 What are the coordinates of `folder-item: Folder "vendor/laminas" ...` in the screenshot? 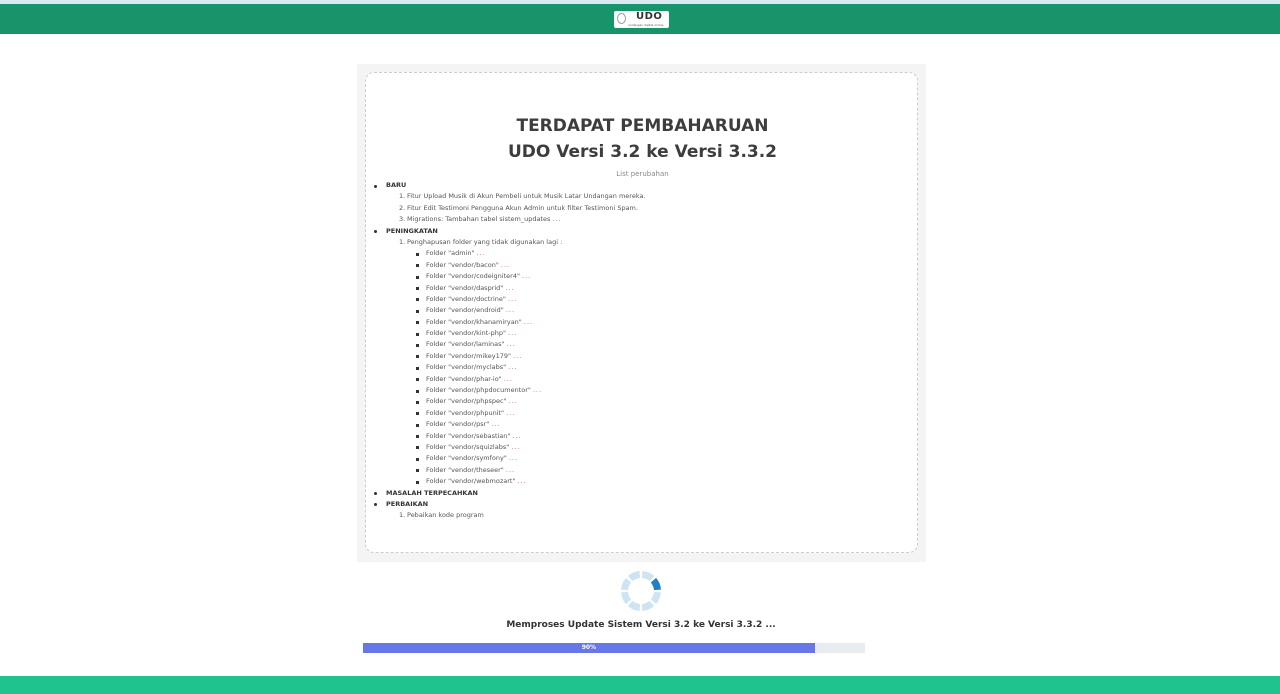 It's located at (642, 344).